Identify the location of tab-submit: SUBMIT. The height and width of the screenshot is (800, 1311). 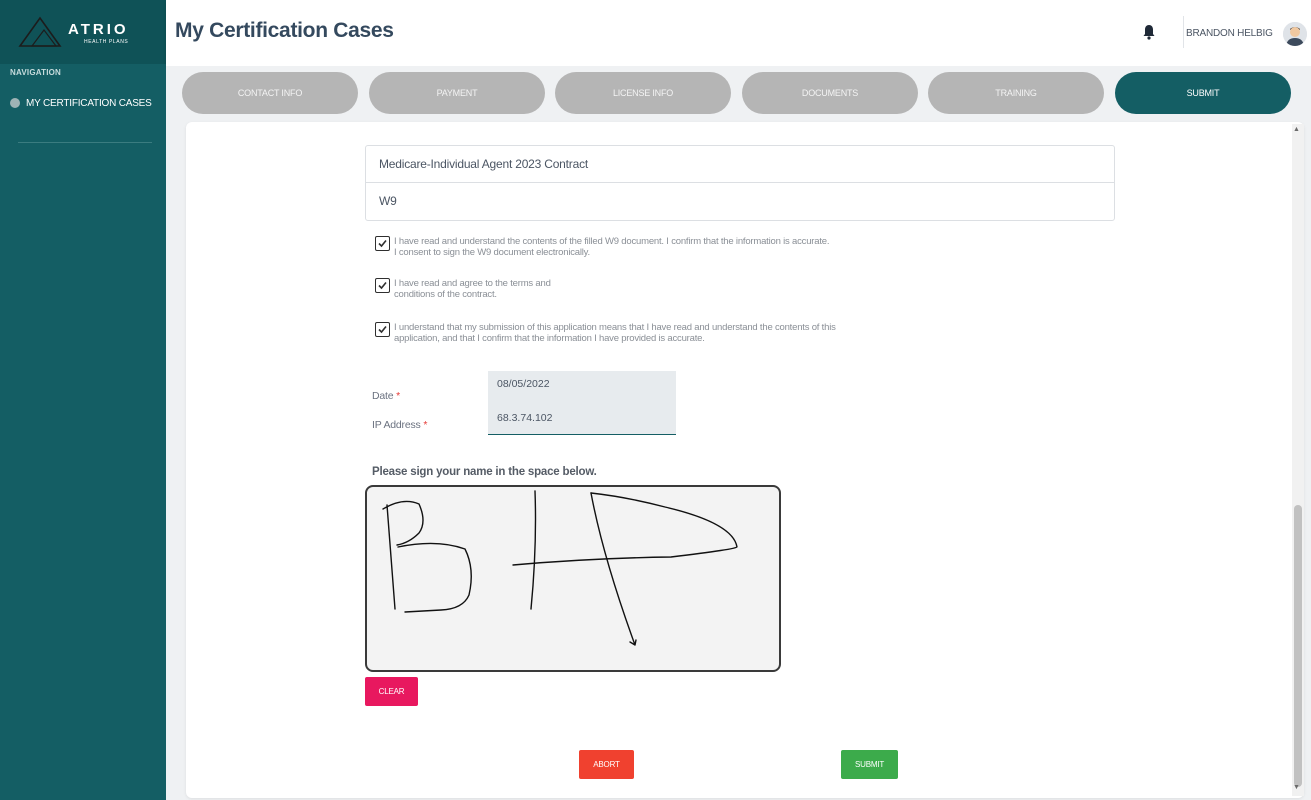
(1203, 93).